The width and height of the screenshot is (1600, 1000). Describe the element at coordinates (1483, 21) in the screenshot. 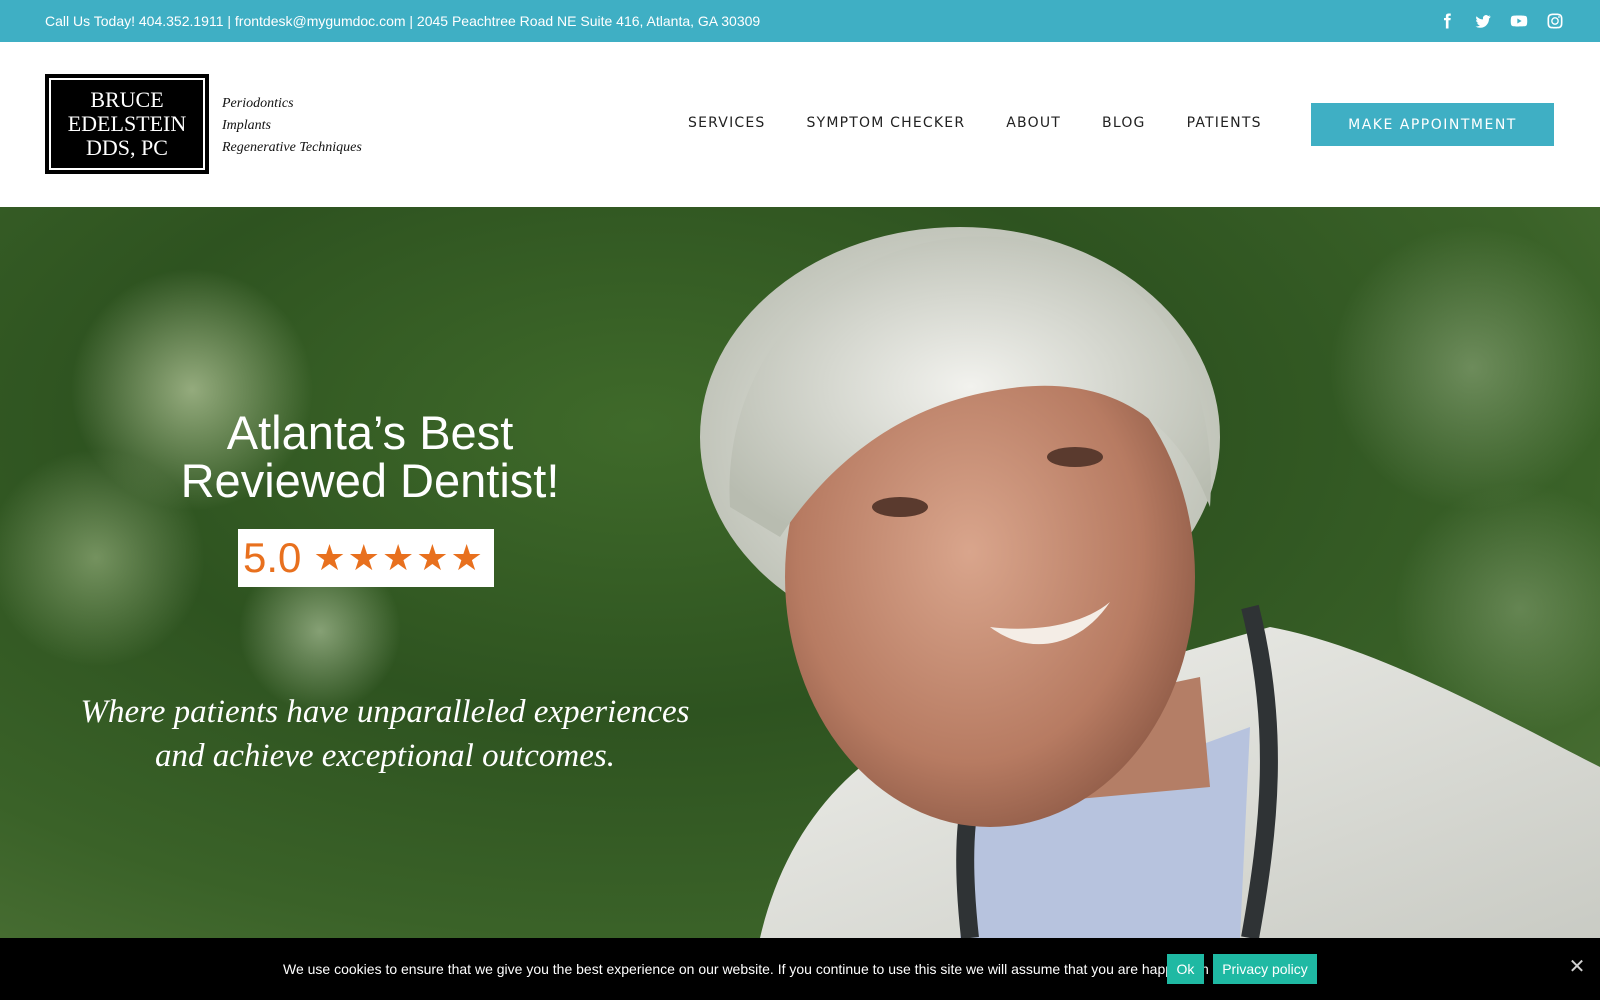

I see `twitter-icon` at that location.